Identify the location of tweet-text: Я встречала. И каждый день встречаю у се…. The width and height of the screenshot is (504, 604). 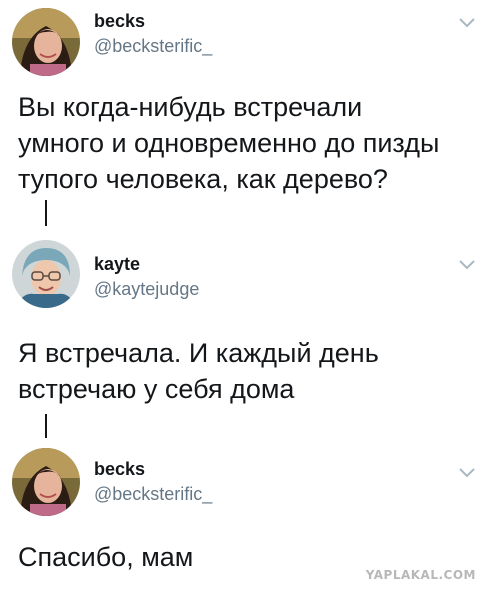
(198, 371).